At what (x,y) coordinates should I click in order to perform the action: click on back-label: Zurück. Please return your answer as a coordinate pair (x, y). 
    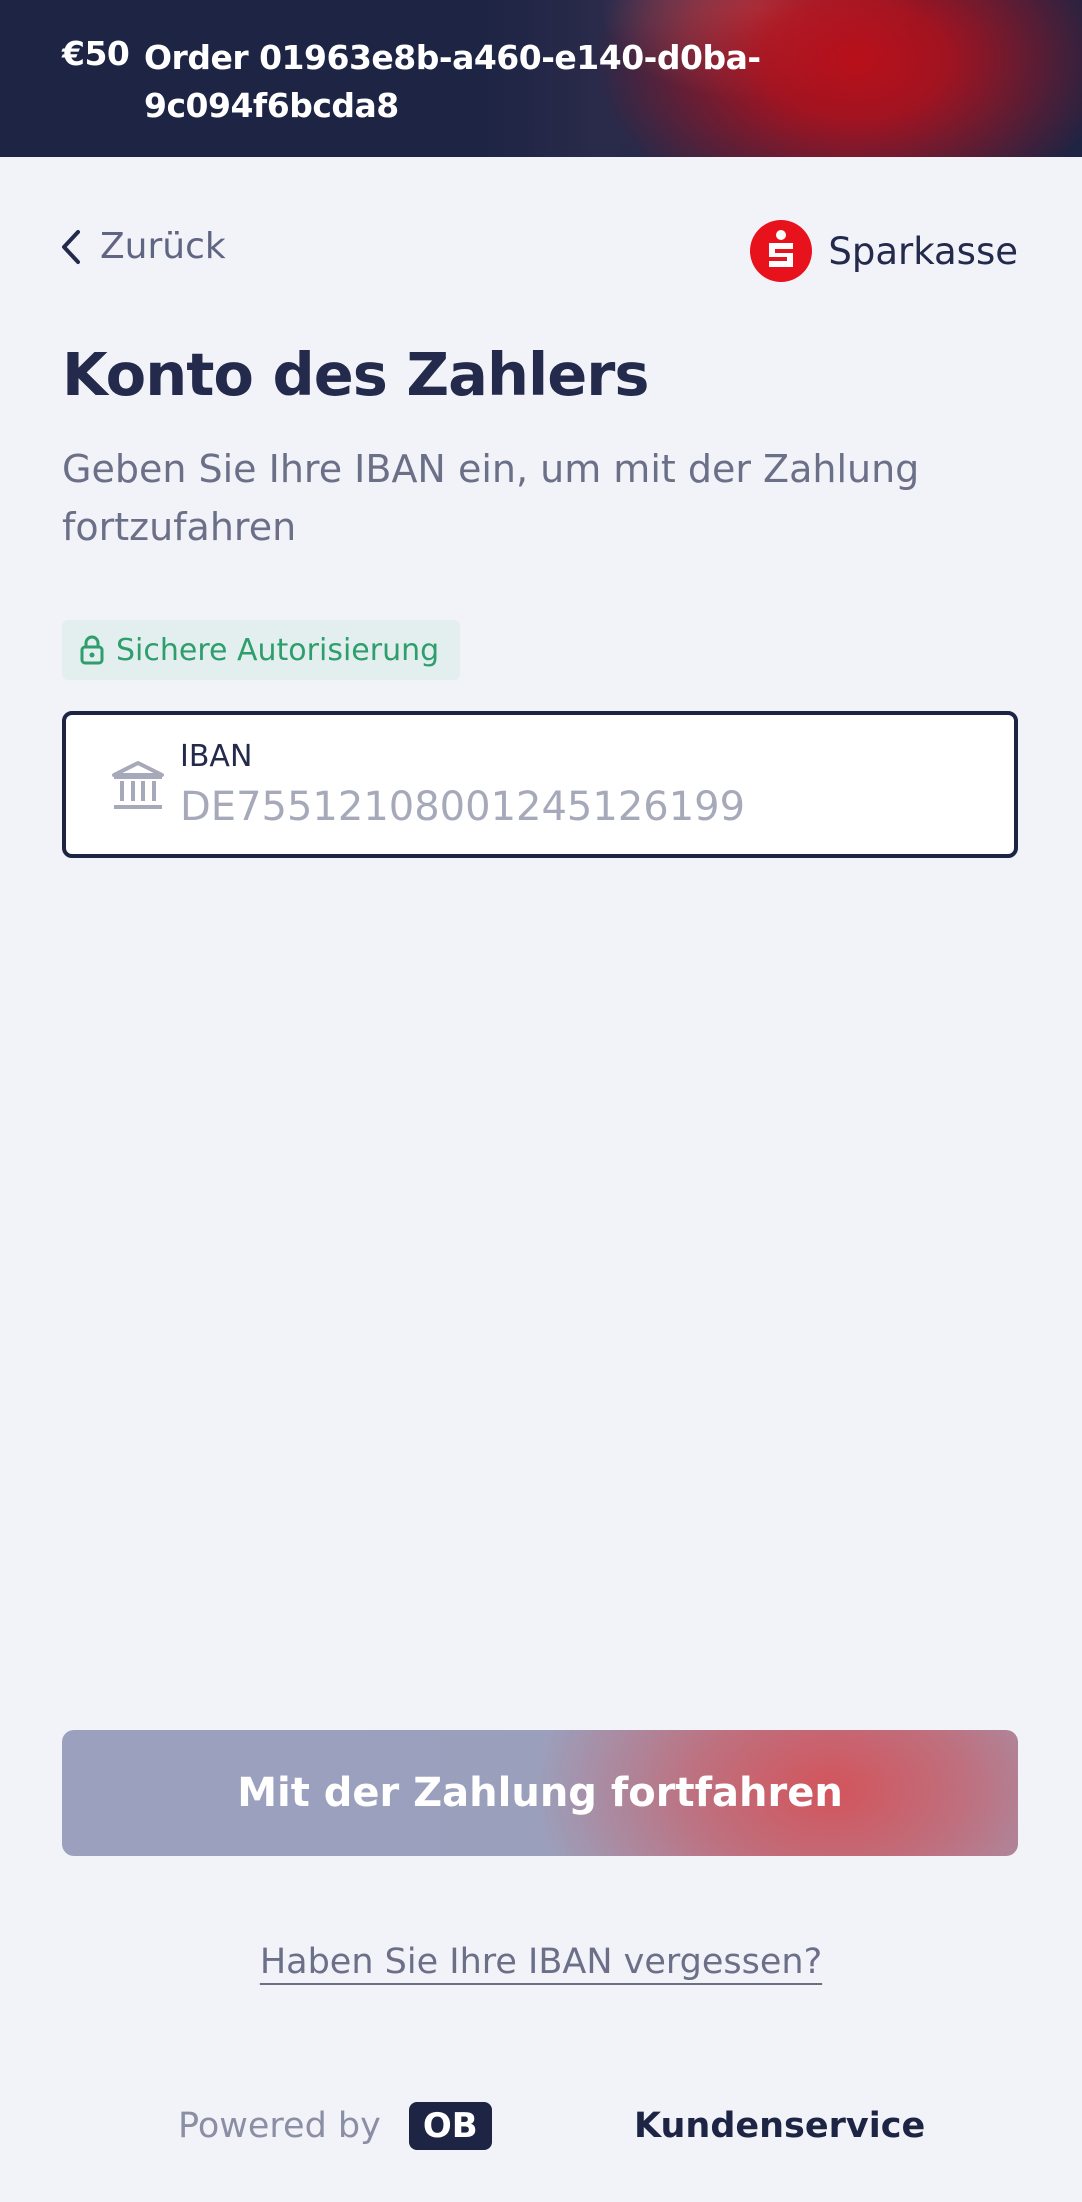
    Looking at the image, I should click on (163, 246).